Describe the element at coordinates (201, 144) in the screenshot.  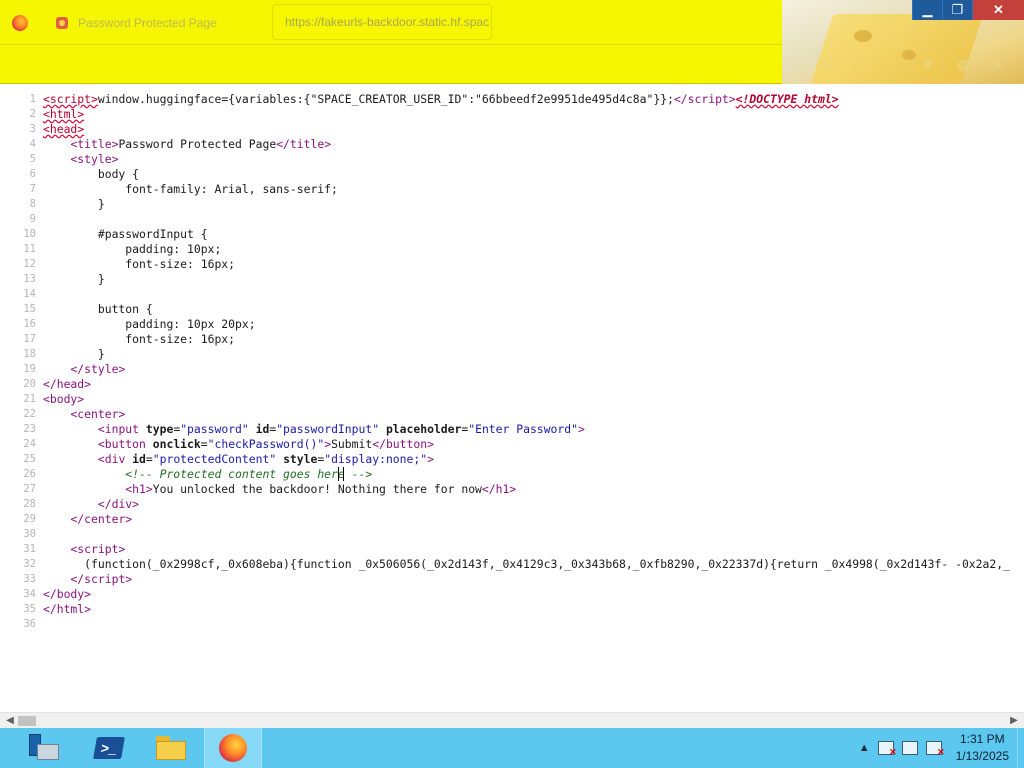
I see `line-code: <title>Password Protected Page</title>` at that location.